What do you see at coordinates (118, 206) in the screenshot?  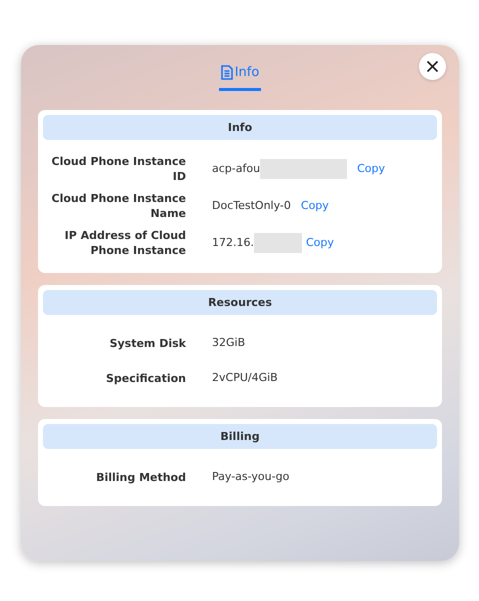 I see `field-label: Cloud Phone Instance Name` at bounding box center [118, 206].